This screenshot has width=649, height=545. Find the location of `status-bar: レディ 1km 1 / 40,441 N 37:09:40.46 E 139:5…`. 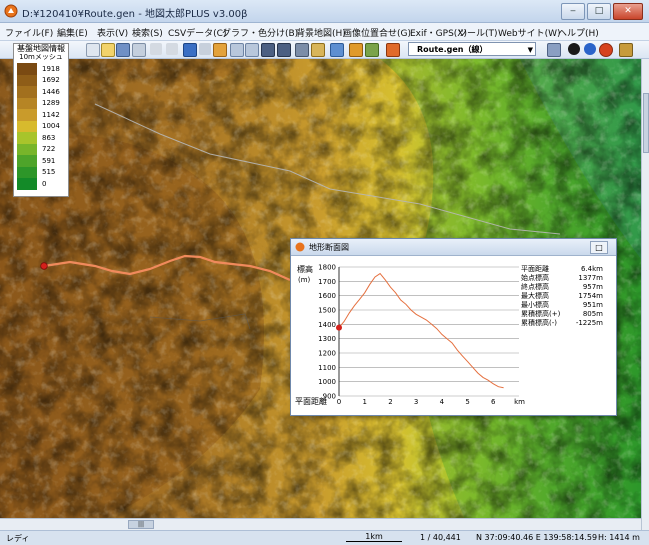

status-bar: レディ 1km 1 / 40,441 N 37:09:40.46 E 139:5… is located at coordinates (324, 537).